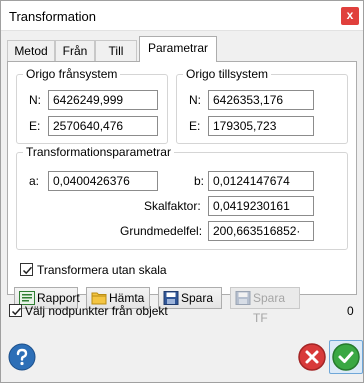  I want to click on source-n-label: N:, so click(35, 100).